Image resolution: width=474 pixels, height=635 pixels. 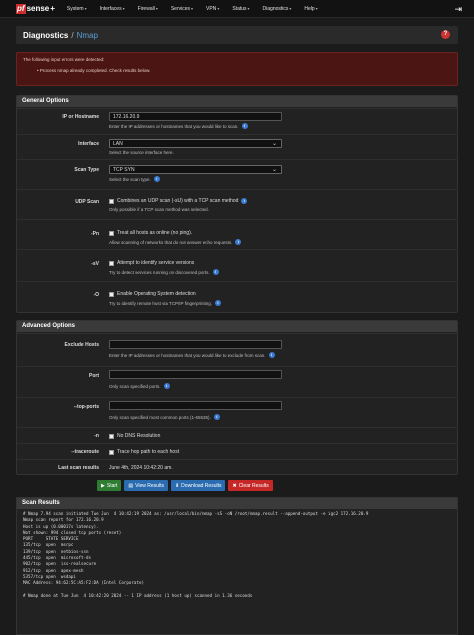 What do you see at coordinates (124, 170) in the screenshot?
I see `select-value: TCP SYN` at bounding box center [124, 170].